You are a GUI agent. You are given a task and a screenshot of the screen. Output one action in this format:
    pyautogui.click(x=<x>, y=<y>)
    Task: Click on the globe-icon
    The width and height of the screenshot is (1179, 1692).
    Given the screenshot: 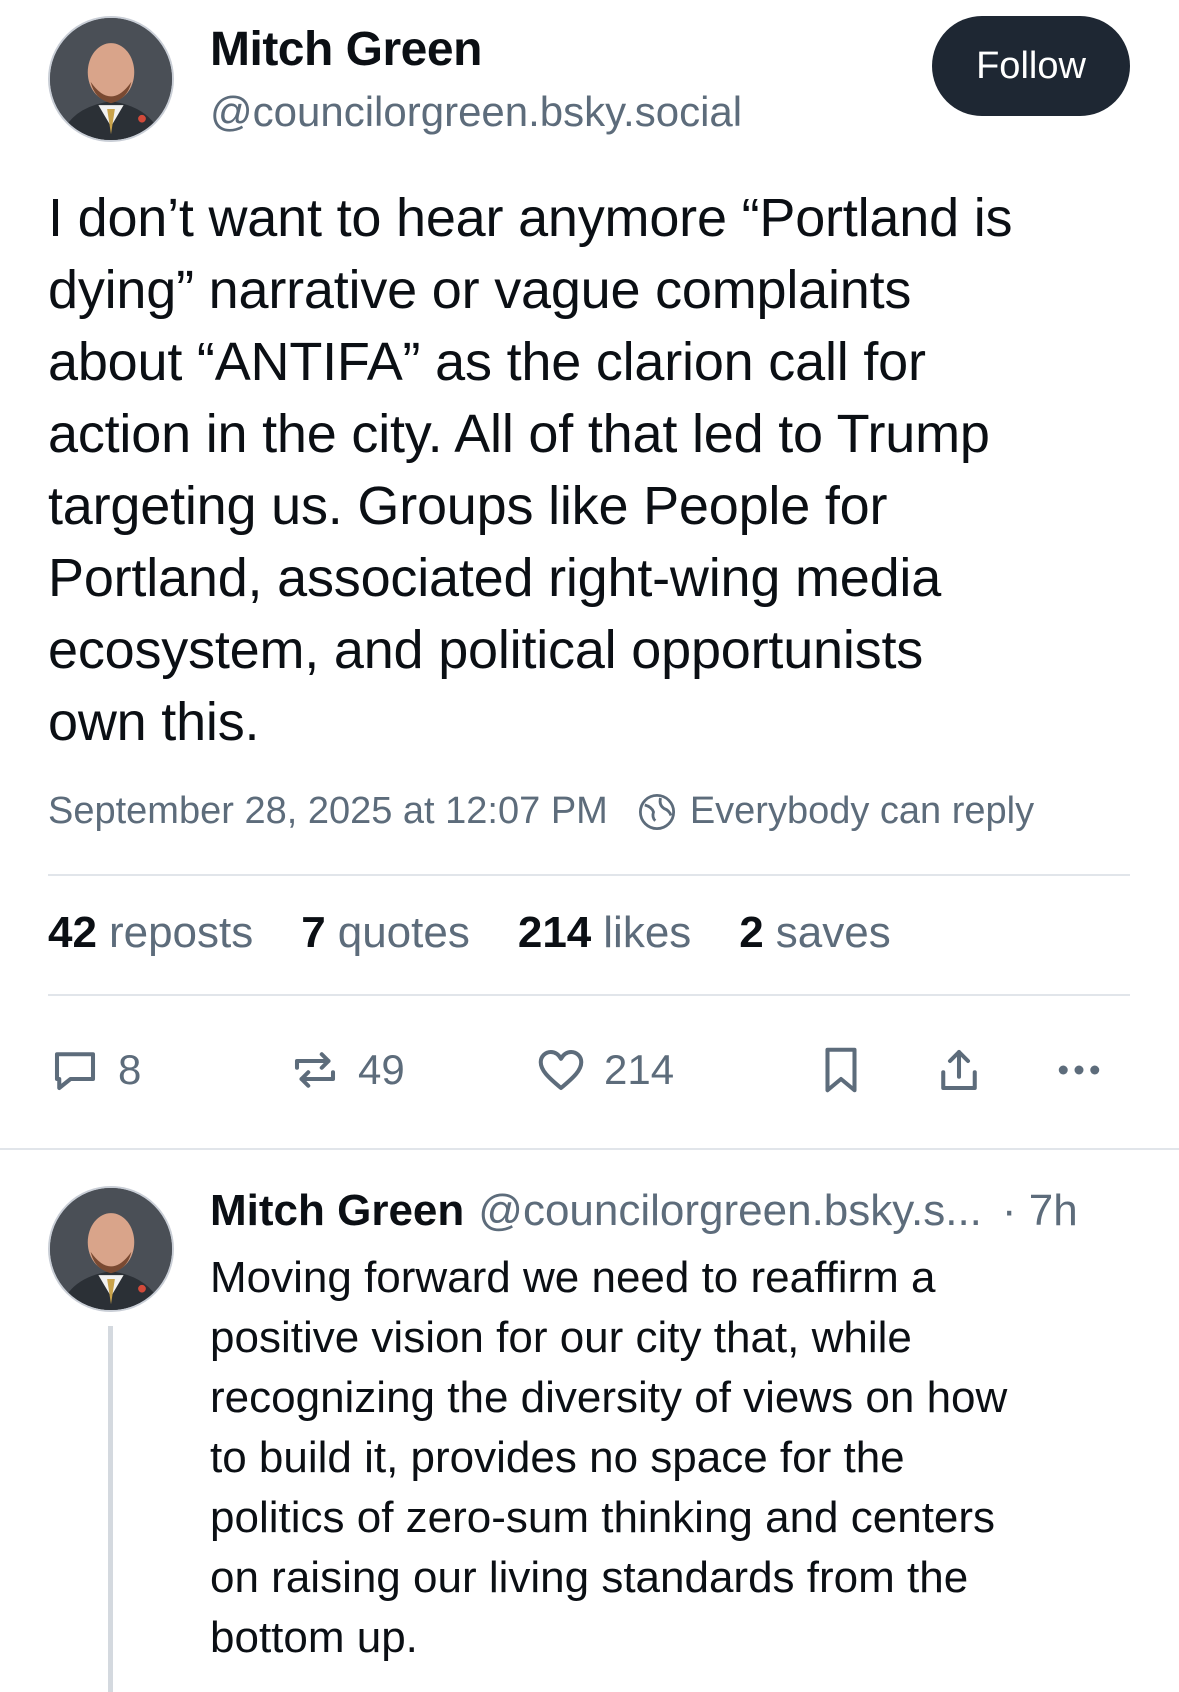 What is the action you would take?
    pyautogui.click(x=656, y=811)
    